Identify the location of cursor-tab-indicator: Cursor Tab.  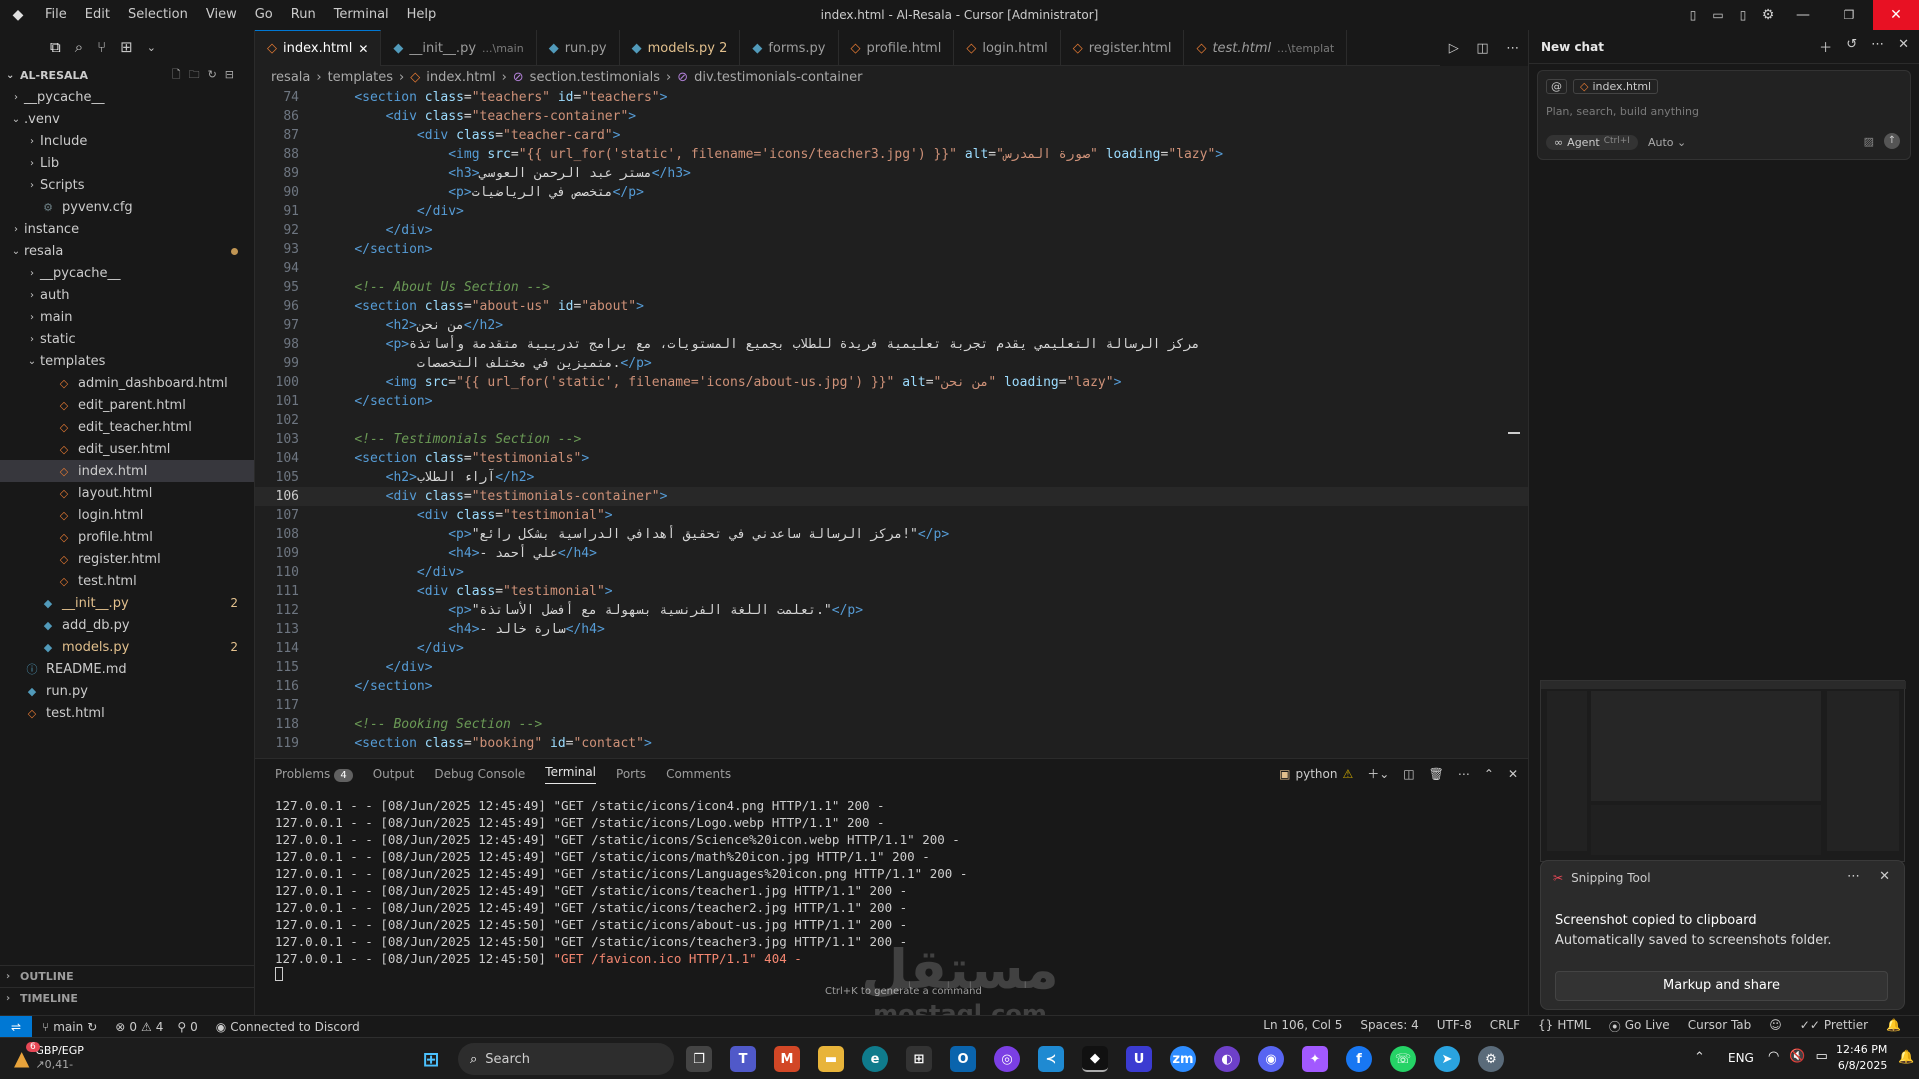
(1720, 1026).